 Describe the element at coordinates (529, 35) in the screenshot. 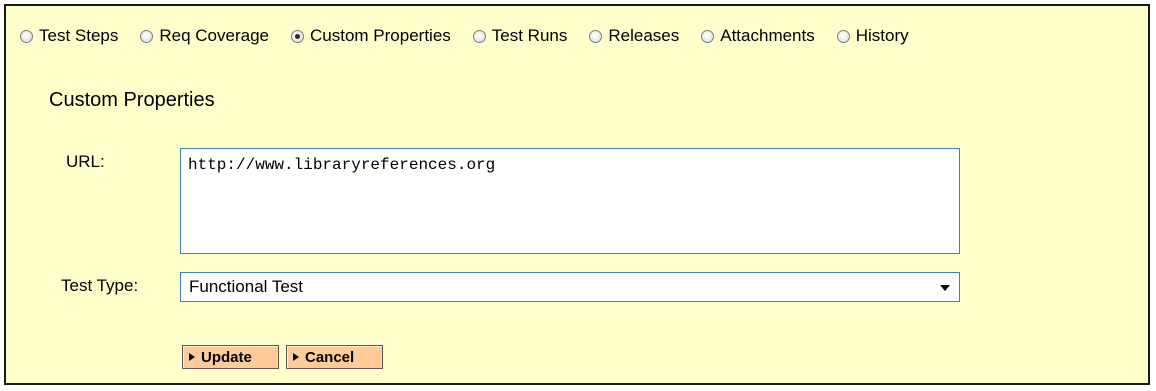

I see `tab-label: Test Runs` at that location.